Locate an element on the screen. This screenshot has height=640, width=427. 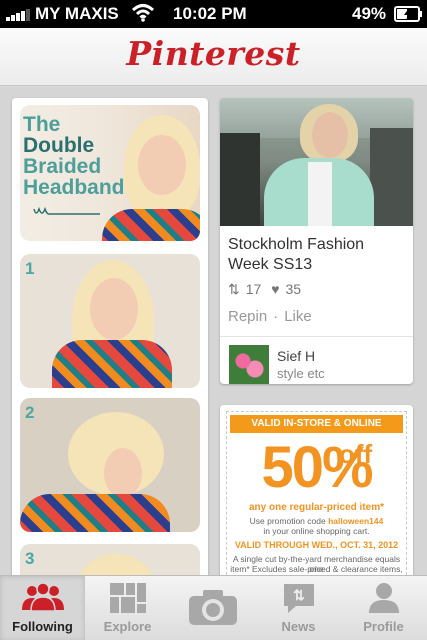
tab-label: Following is located at coordinates (42, 626).